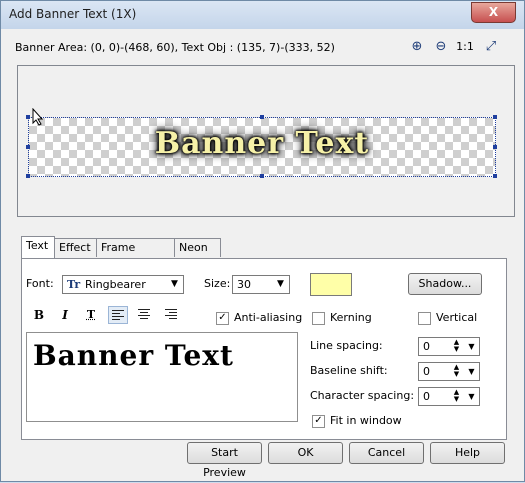 This screenshot has height=483, width=525. I want to click on preview-text: Banner Text, so click(133, 355).